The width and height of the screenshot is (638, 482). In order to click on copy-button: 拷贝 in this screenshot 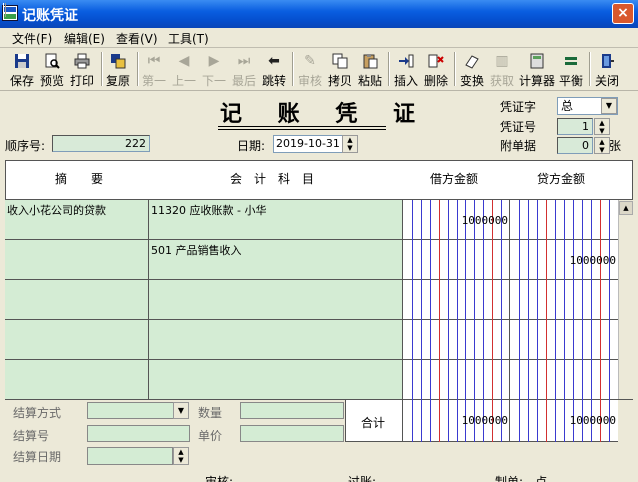, I will do `click(340, 70)`.